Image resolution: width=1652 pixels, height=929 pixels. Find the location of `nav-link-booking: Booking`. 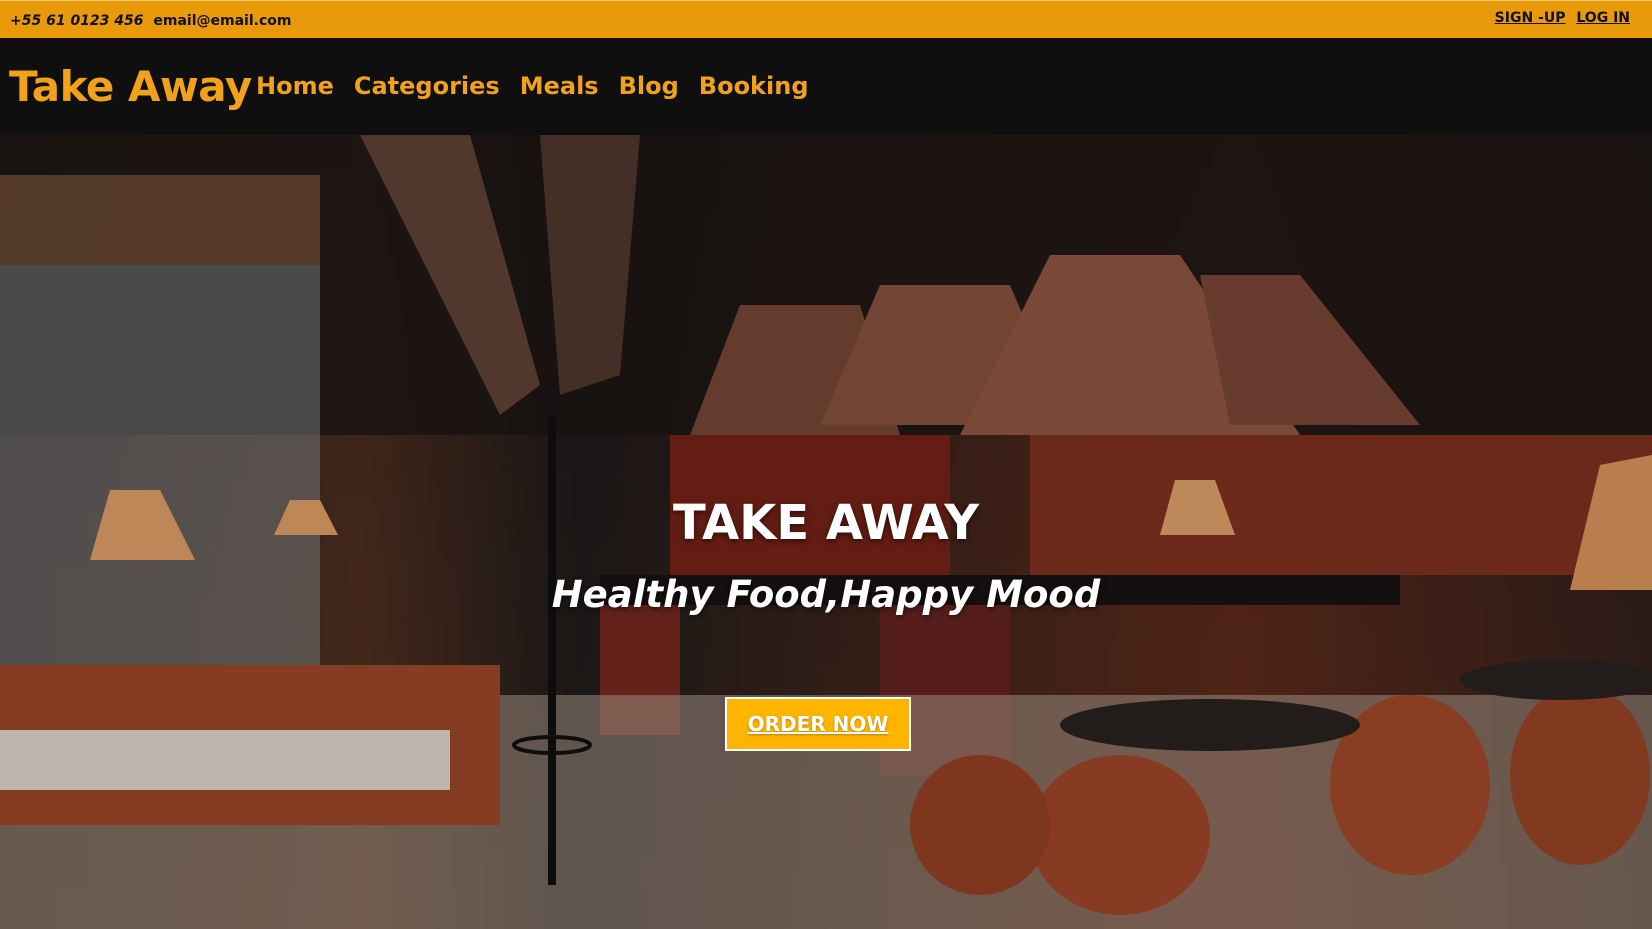

nav-link-booking: Booking is located at coordinates (754, 86).